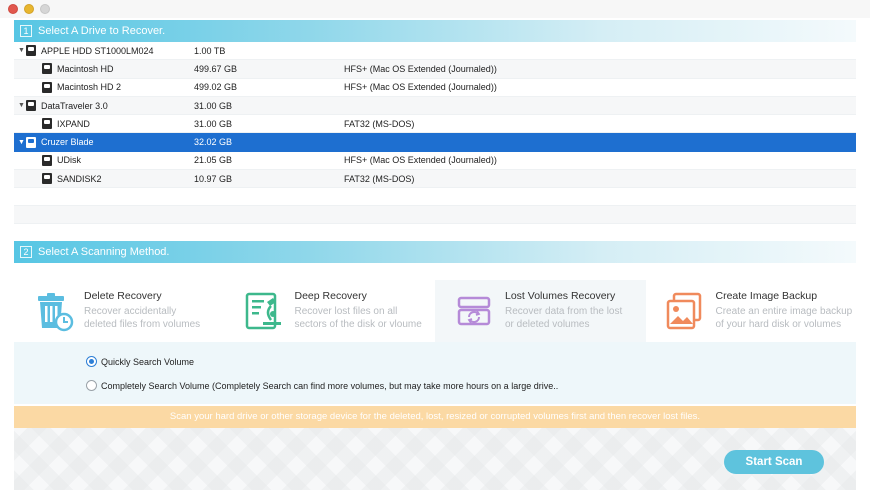 This screenshot has width=870, height=490. What do you see at coordinates (29, 9) in the screenshot?
I see `minimize-window-button` at bounding box center [29, 9].